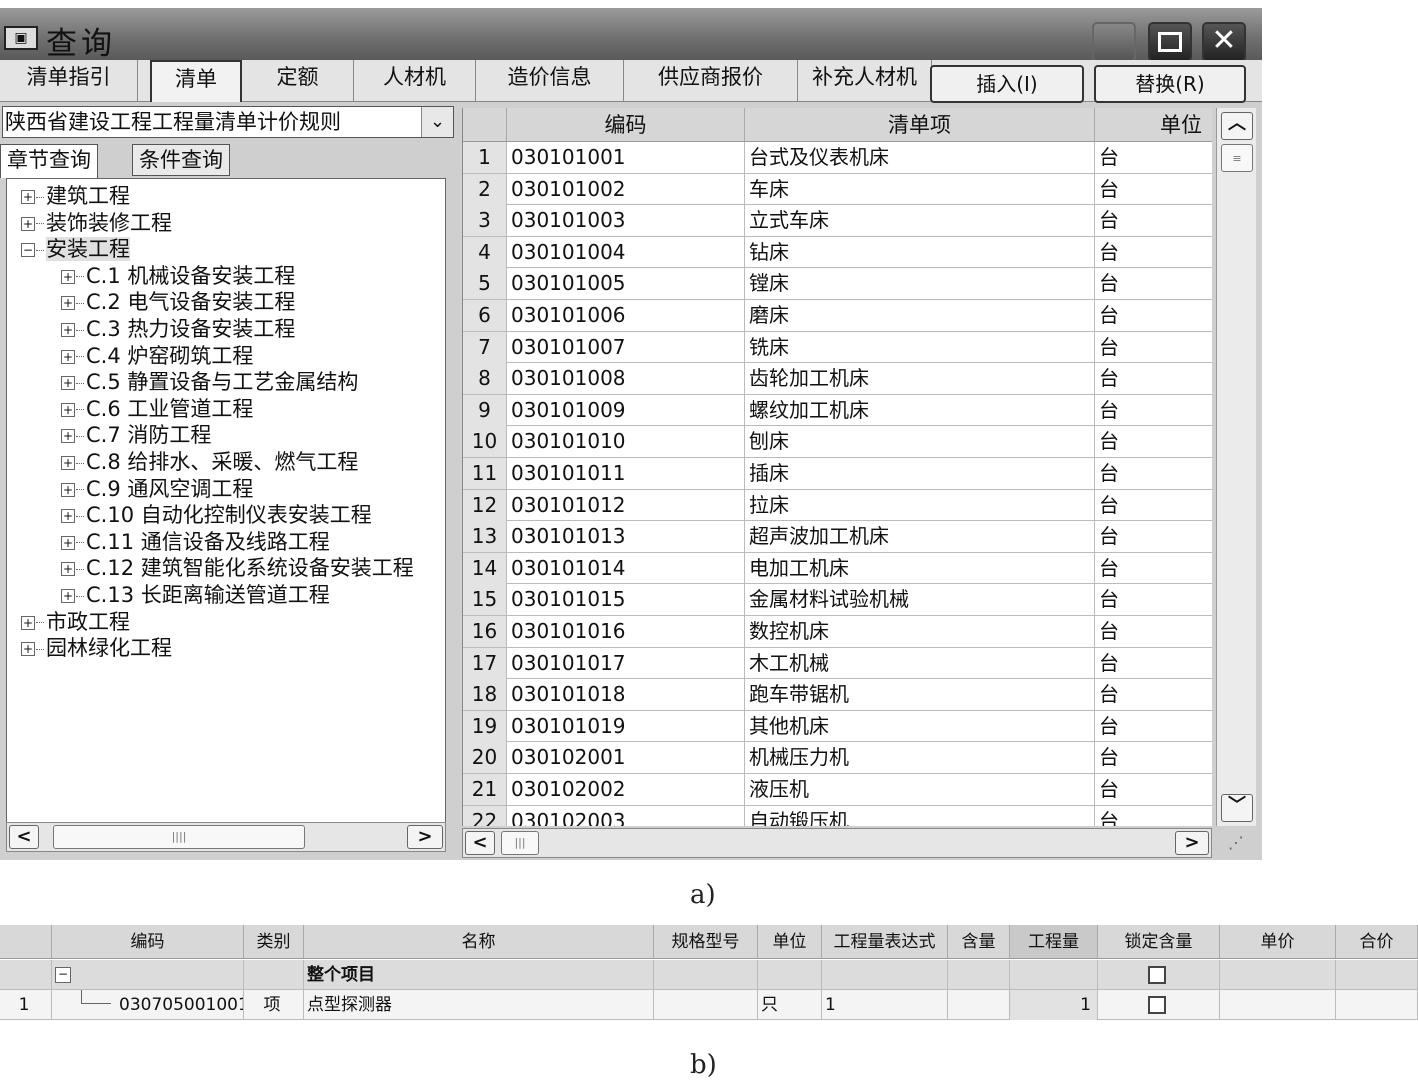 The height and width of the screenshot is (1084, 1418). What do you see at coordinates (837, 252) in the screenshot?
I see `table-row: 4 030101004 钻床台` at bounding box center [837, 252].